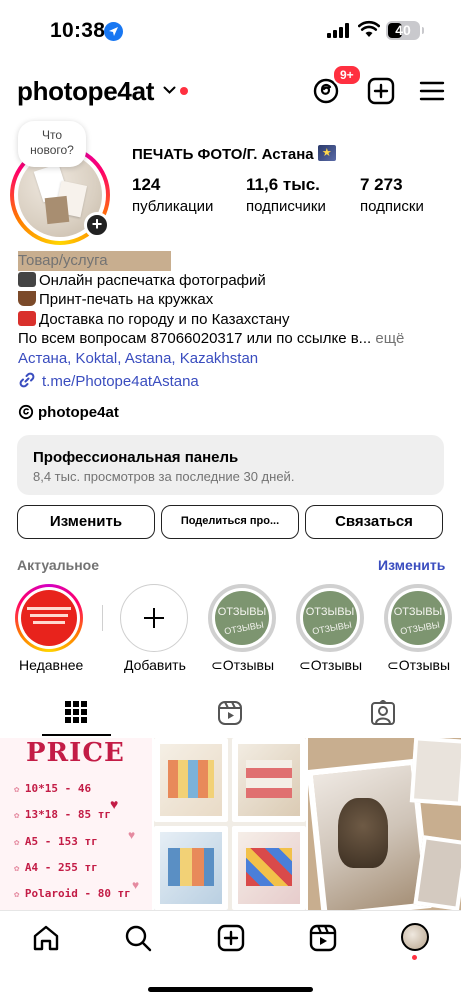  Describe the element at coordinates (347, 75) in the screenshot. I see `notification-badge: 9+` at that location.